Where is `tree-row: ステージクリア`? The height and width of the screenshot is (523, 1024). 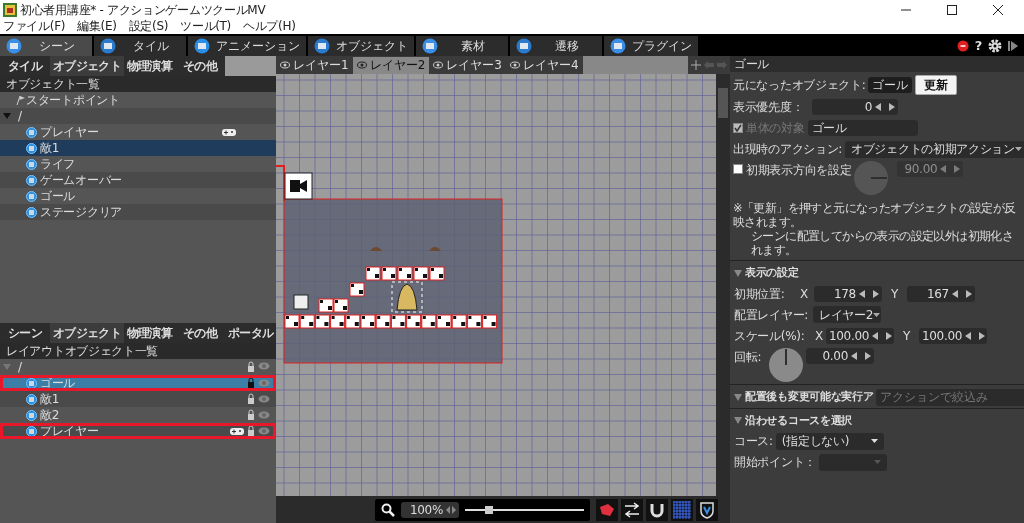 tree-row: ステージクリア is located at coordinates (138, 212).